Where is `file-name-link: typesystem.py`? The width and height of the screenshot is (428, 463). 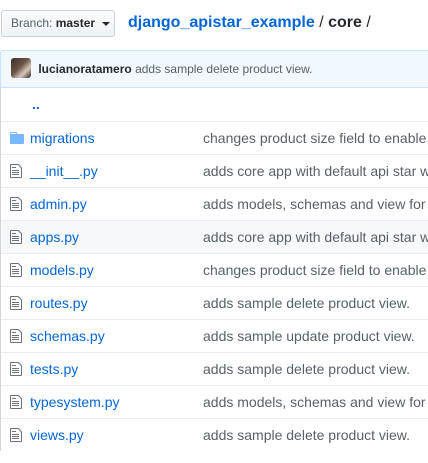
file-name-link: typesystem.py is located at coordinates (74, 402).